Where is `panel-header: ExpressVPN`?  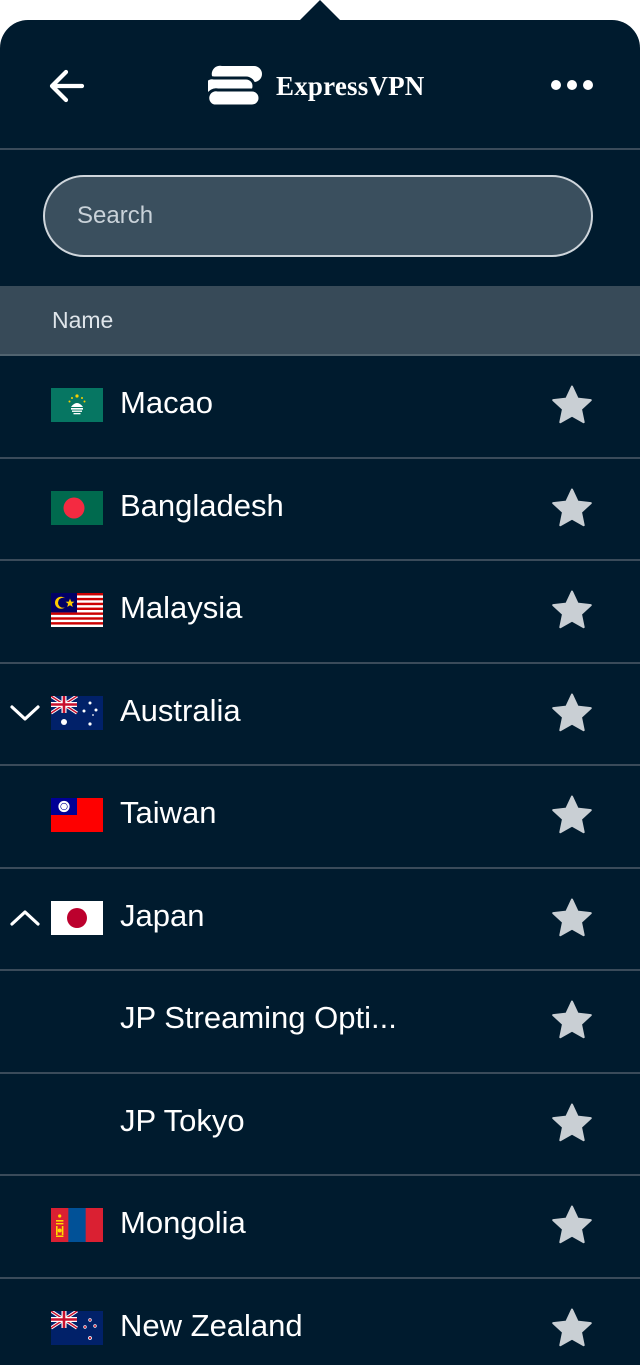
panel-header: ExpressVPN is located at coordinates (320, 85).